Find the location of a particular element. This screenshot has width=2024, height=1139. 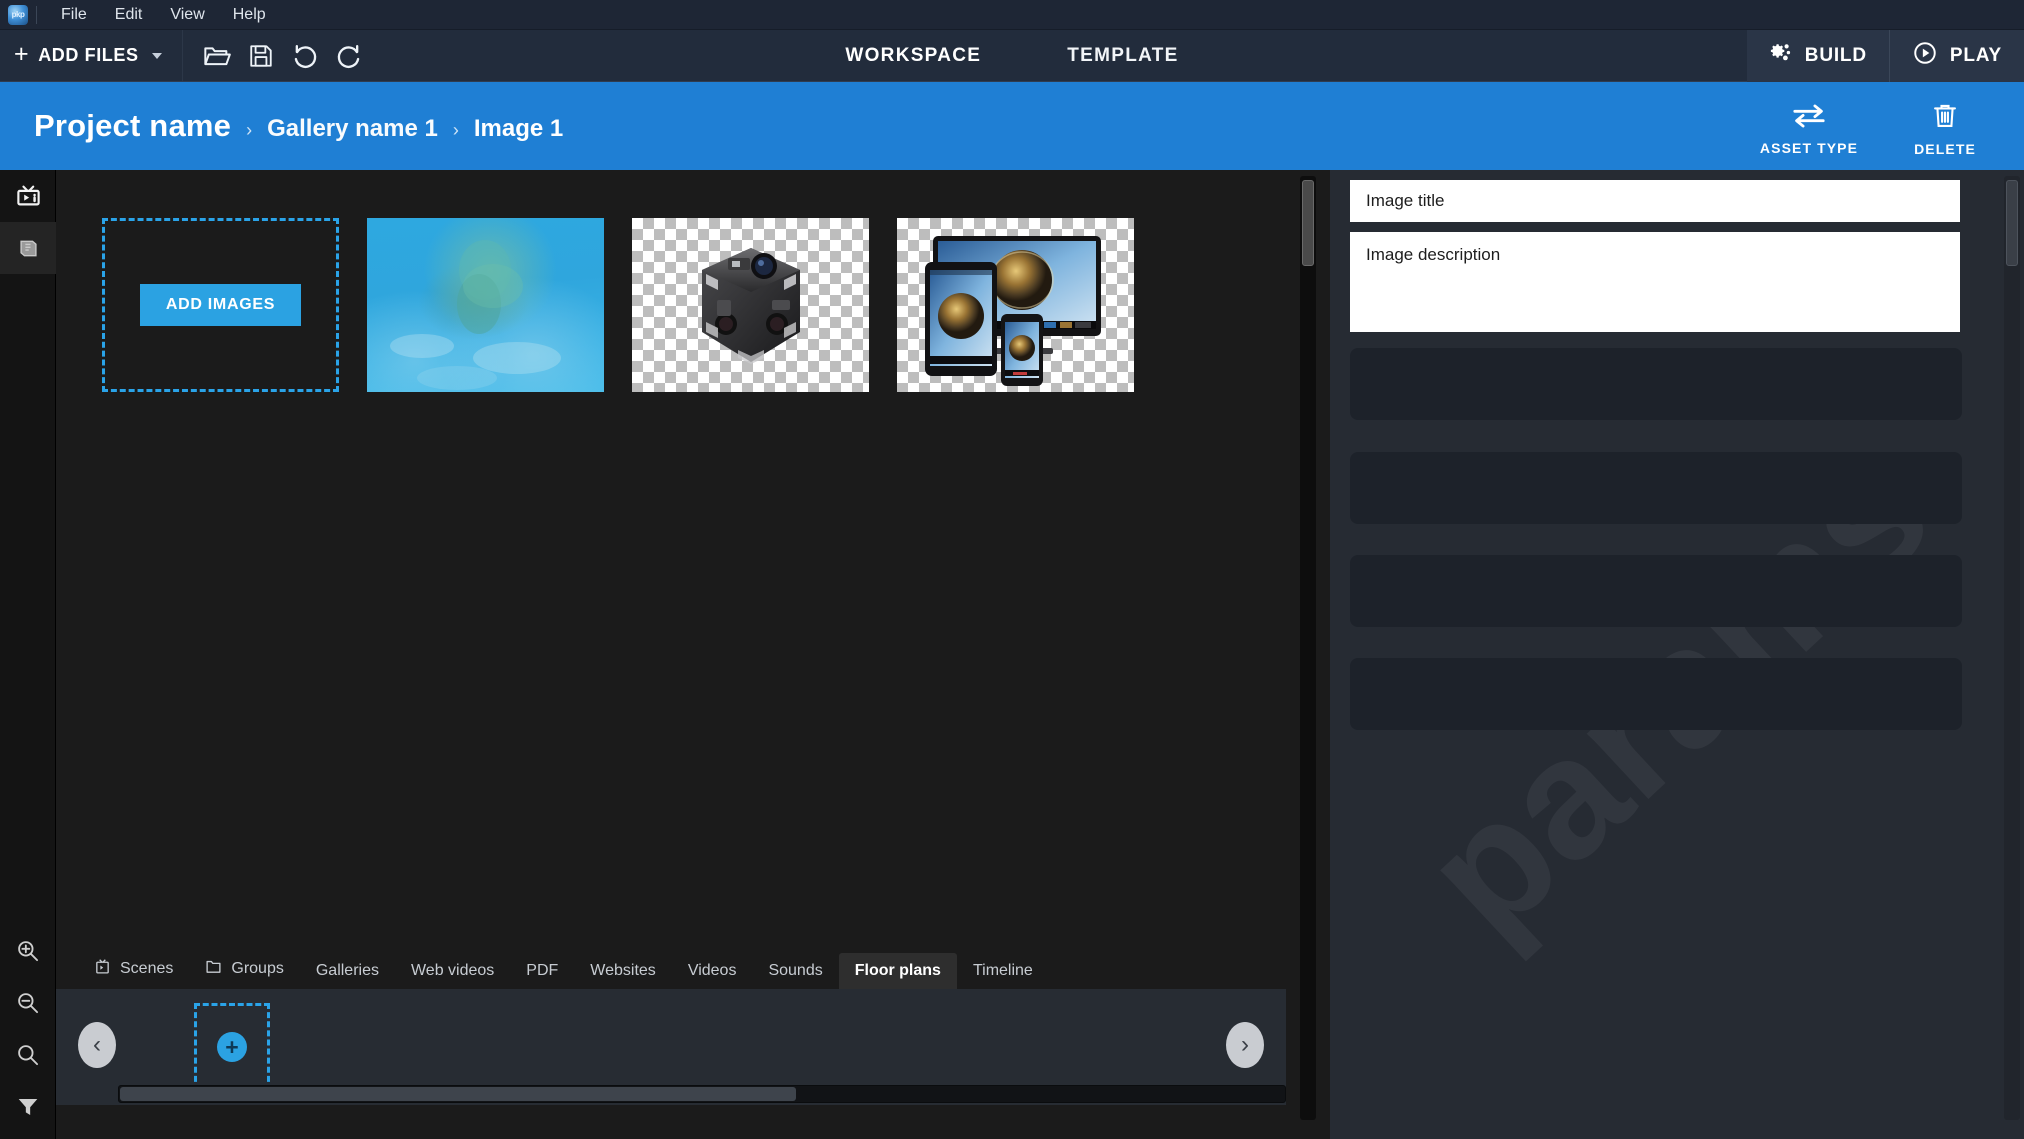

bottom-tab-galleries: Galleries is located at coordinates (347, 971).